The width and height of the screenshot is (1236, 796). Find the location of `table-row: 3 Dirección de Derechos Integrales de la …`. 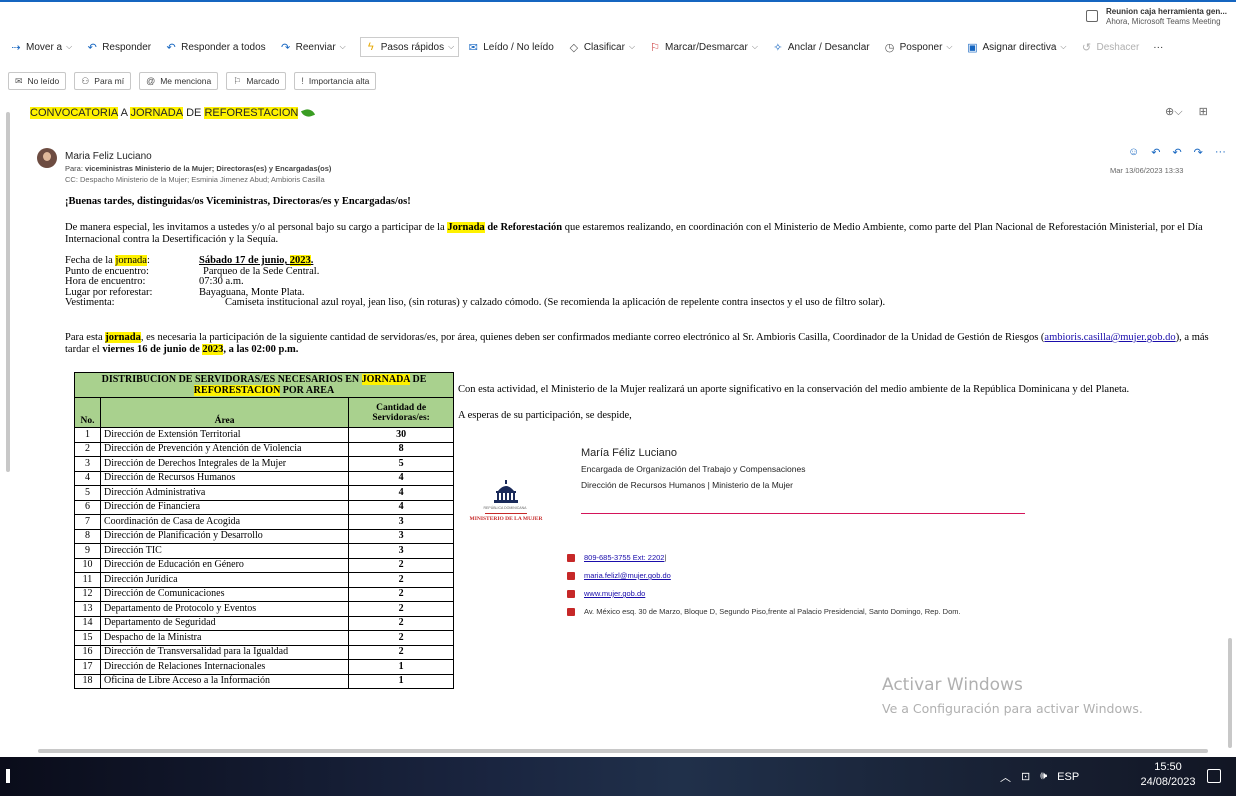

table-row: 3 Dirección de Derechos Integrales de la … is located at coordinates (264, 464).